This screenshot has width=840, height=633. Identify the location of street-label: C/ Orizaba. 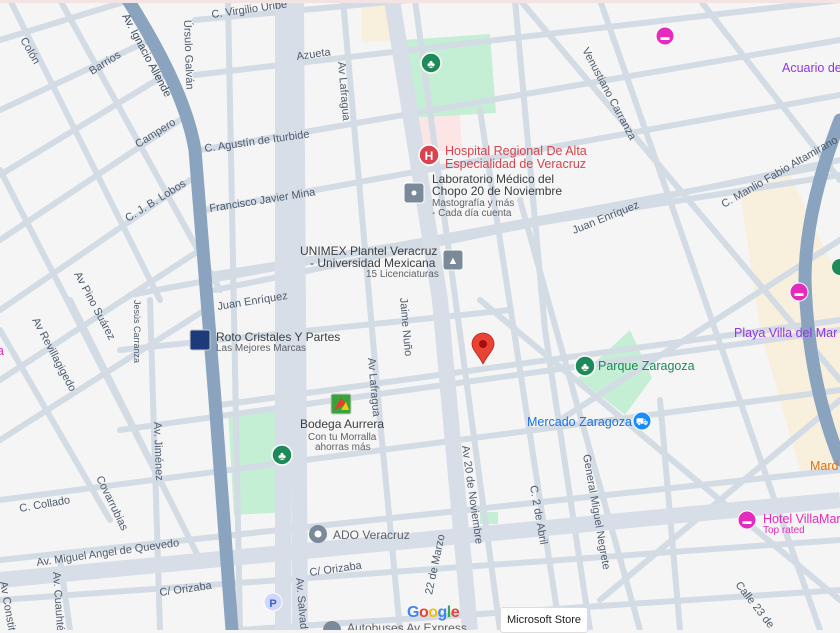
(186, 589).